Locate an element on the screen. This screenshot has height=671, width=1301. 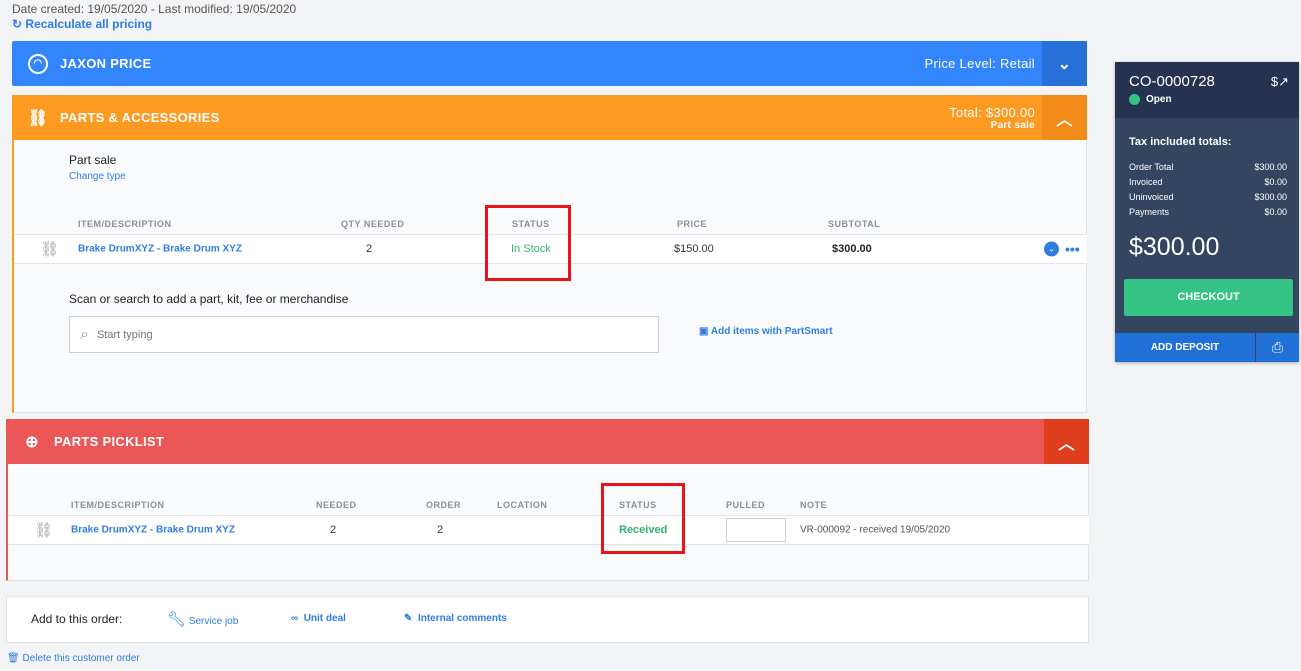
motorcycle-icon: ∞ is located at coordinates (295, 618).